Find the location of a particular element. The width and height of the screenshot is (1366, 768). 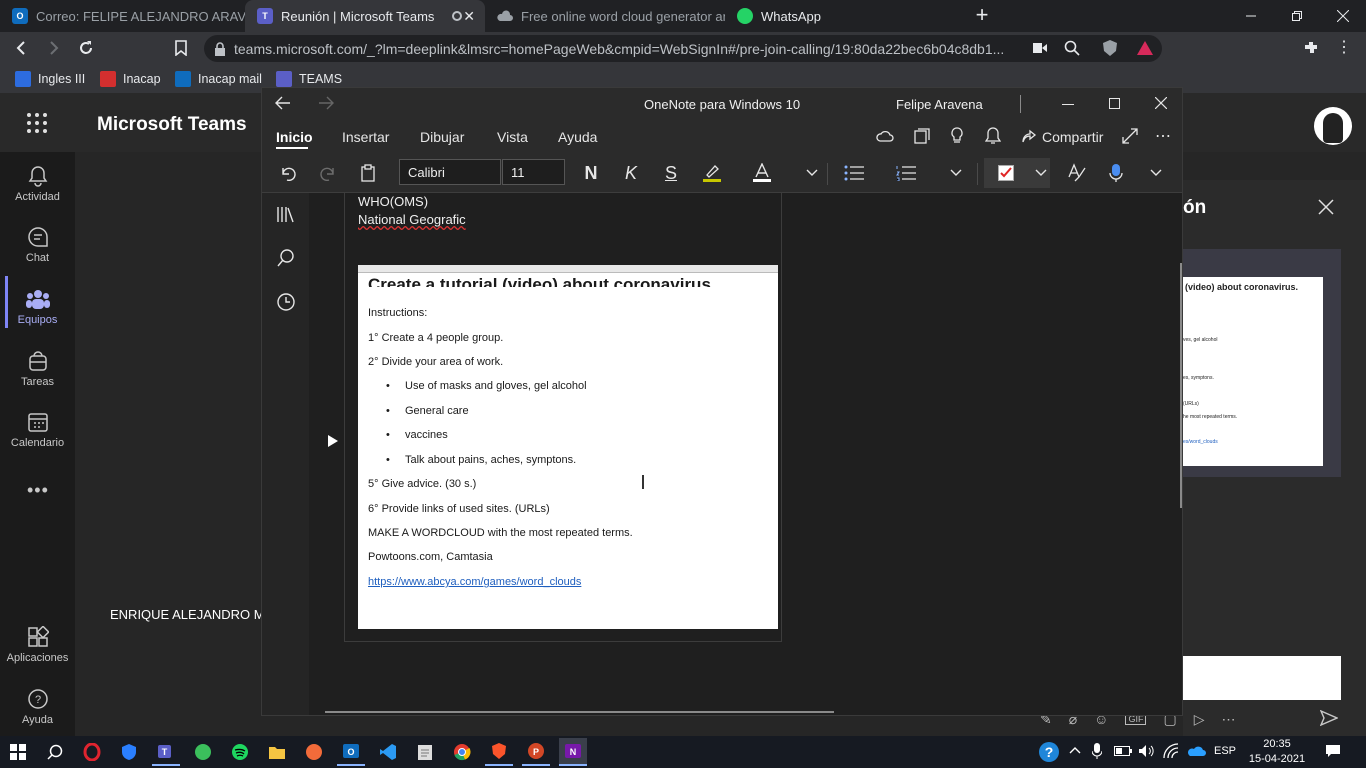

outlook-taskbar-icon: O is located at coordinates (351, 752).